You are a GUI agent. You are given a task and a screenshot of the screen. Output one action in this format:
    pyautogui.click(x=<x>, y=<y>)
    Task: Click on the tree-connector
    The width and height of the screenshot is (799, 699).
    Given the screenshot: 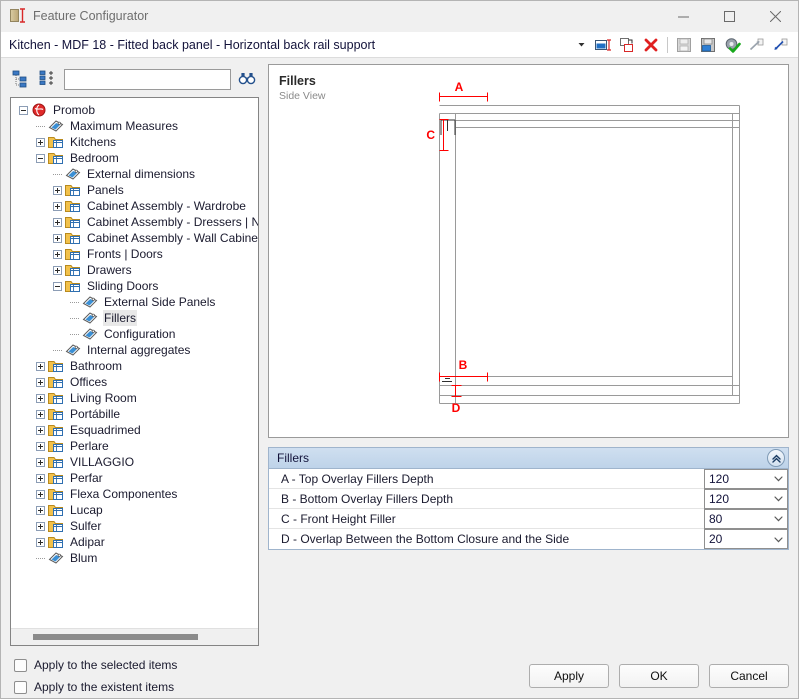 What is the action you would take?
    pyautogui.click(x=57, y=174)
    